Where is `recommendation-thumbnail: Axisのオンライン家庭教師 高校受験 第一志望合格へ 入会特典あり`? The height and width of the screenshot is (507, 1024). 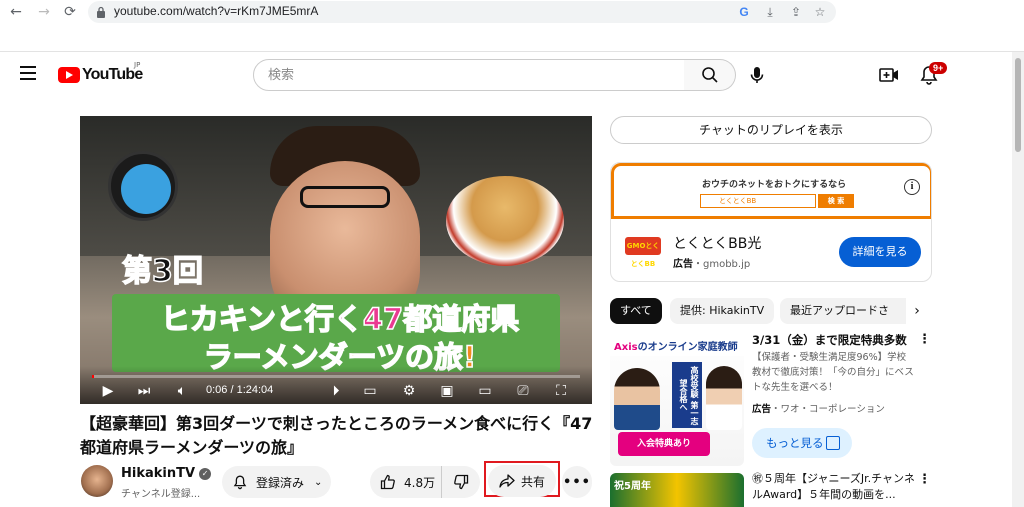 recommendation-thumbnail: Axisのオンライン家庭教師 高校受験 第一志望合格へ 入会特典あり is located at coordinates (677, 399).